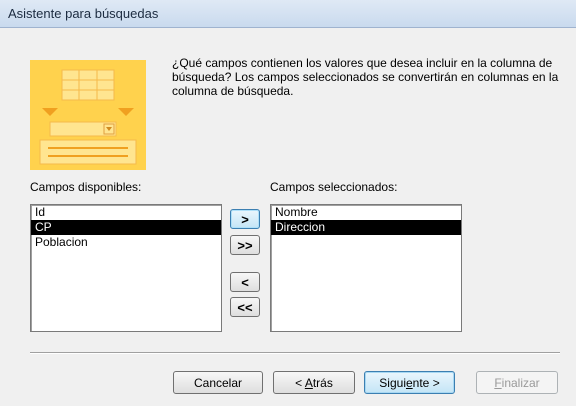 This screenshot has width=576, height=406. I want to click on list-item: Poblacion, so click(126, 242).